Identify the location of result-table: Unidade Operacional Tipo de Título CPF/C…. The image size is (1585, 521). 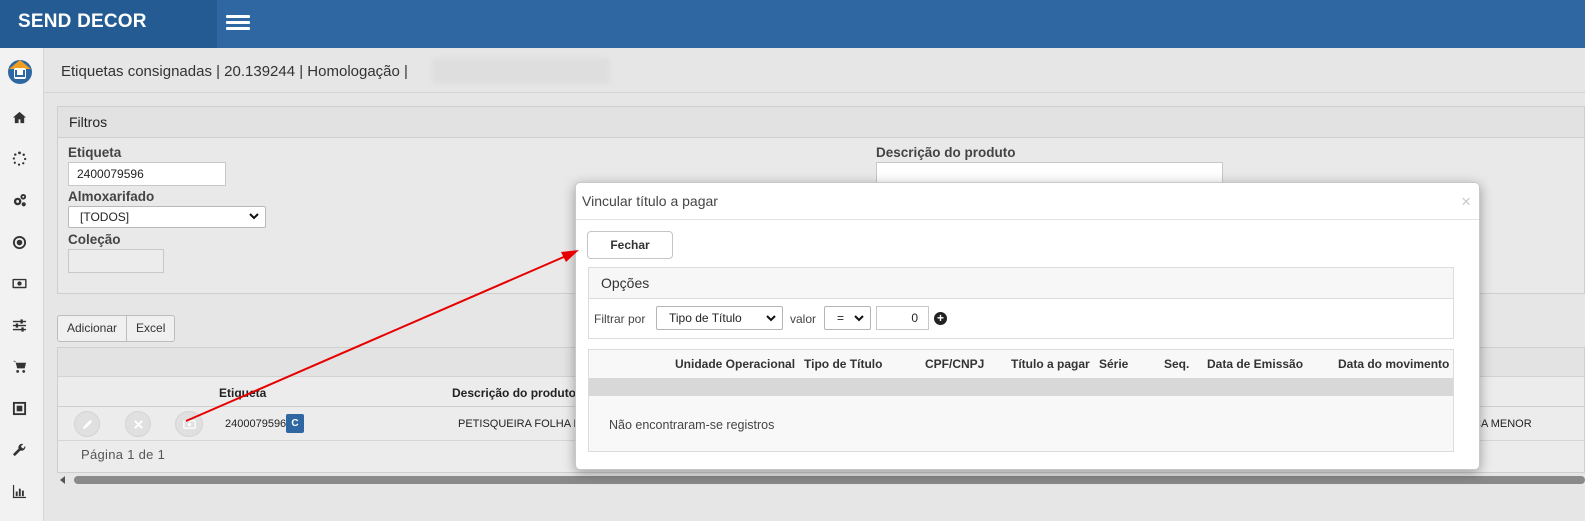
(1021, 400).